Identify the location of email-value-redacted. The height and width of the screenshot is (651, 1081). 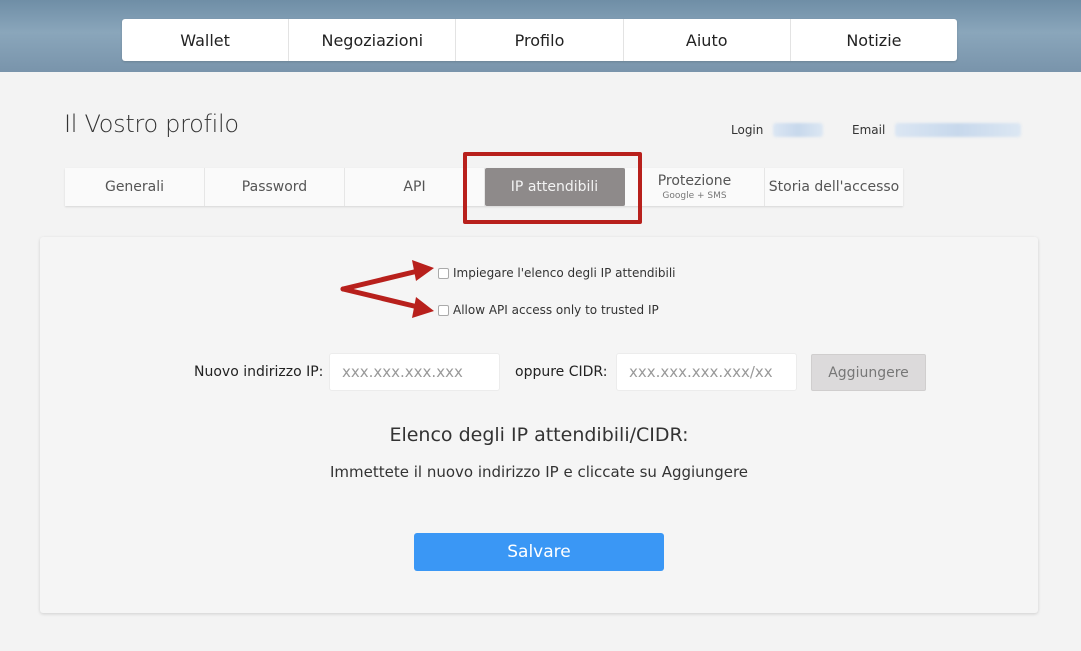
(958, 130).